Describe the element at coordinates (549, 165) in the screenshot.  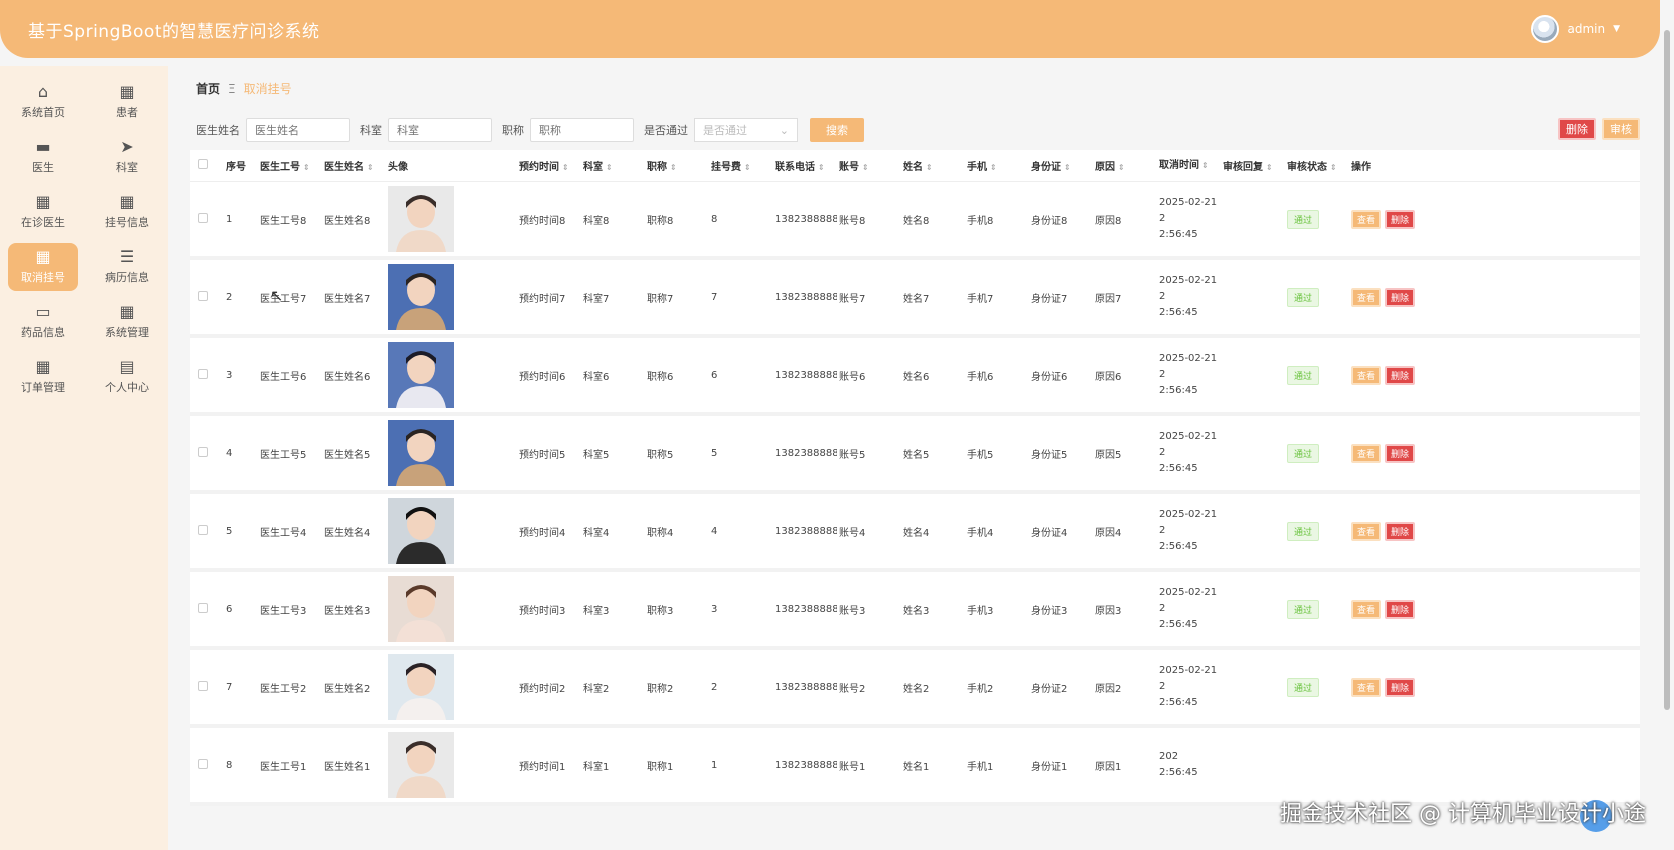
I see `column-header: 预约时间 ⇕` at that location.